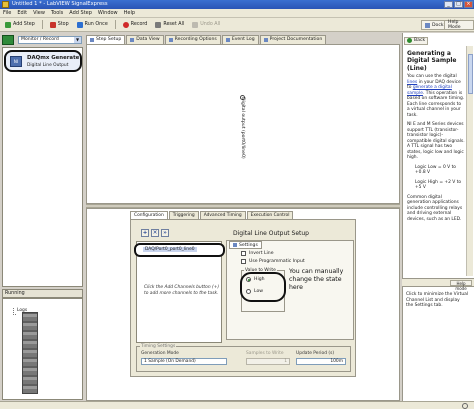 The width and height of the screenshot is (474, 409). Describe the element at coordinates (268, 361) in the screenshot. I see `samples-to-write-field: 1` at that location.